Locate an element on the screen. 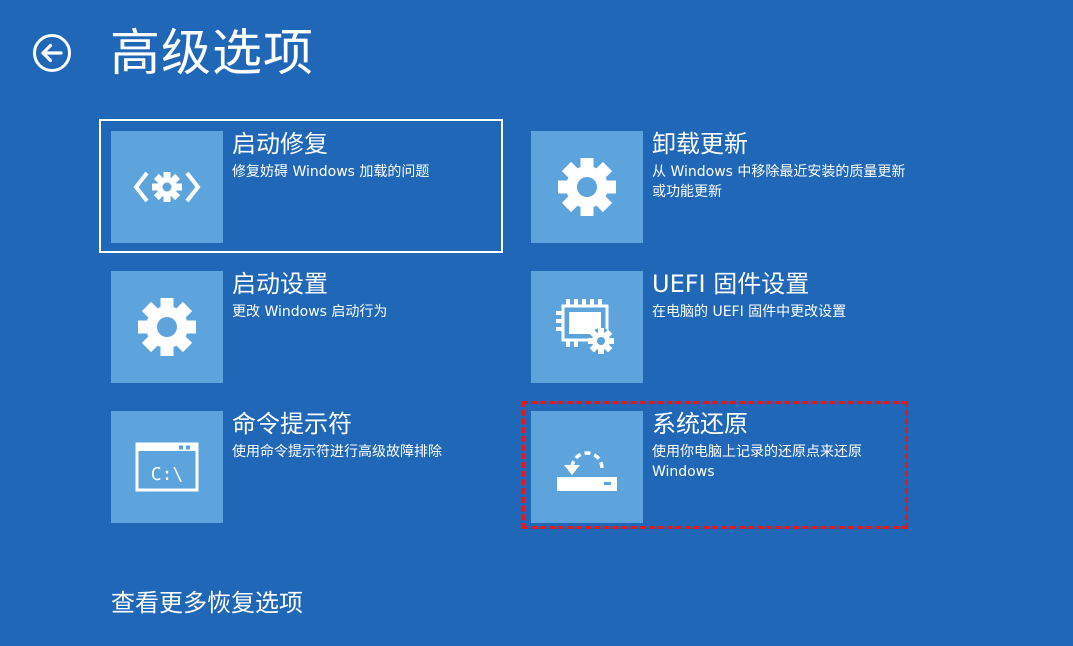 This screenshot has width=1073, height=646. option-title: 系统还原 is located at coordinates (700, 424).